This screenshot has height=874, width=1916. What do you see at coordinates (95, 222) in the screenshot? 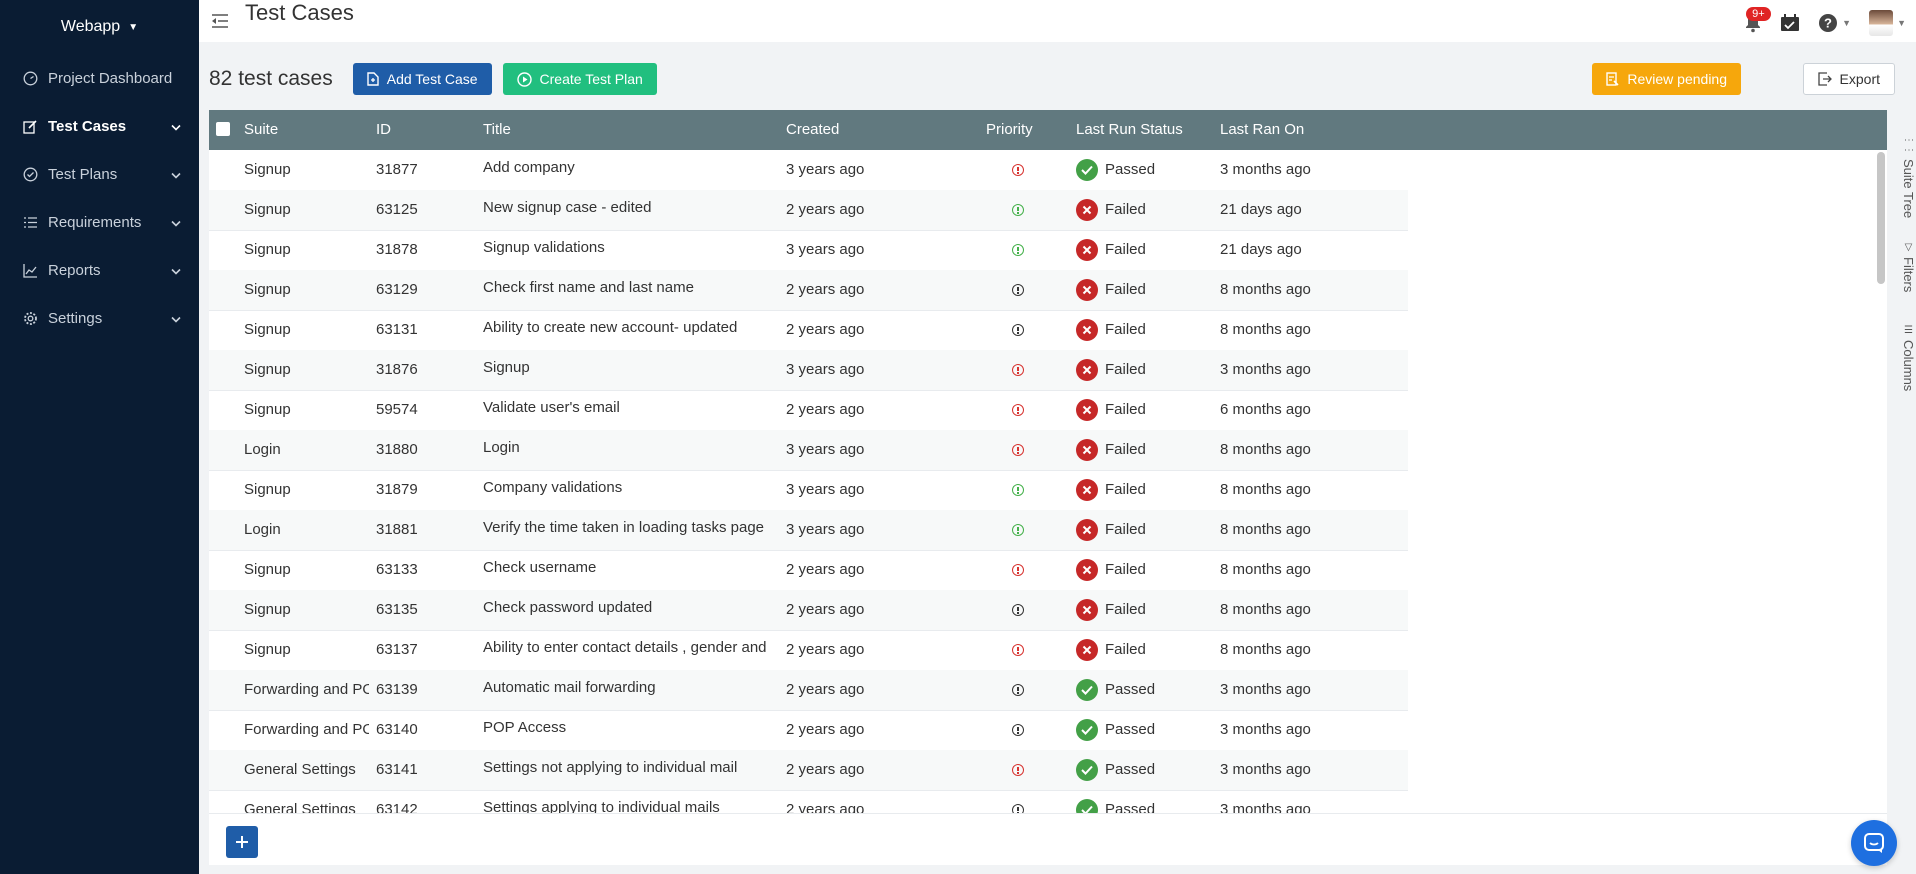
I see `sidebar-item-label: Requirements` at bounding box center [95, 222].